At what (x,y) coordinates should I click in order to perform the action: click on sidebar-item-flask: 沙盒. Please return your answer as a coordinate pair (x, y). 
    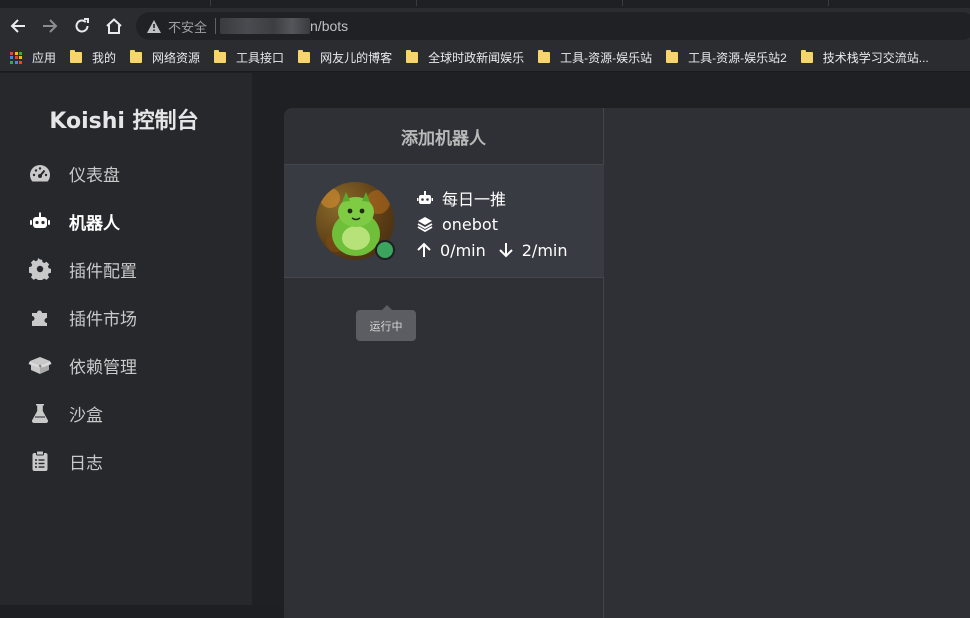
    Looking at the image, I should click on (128, 413).